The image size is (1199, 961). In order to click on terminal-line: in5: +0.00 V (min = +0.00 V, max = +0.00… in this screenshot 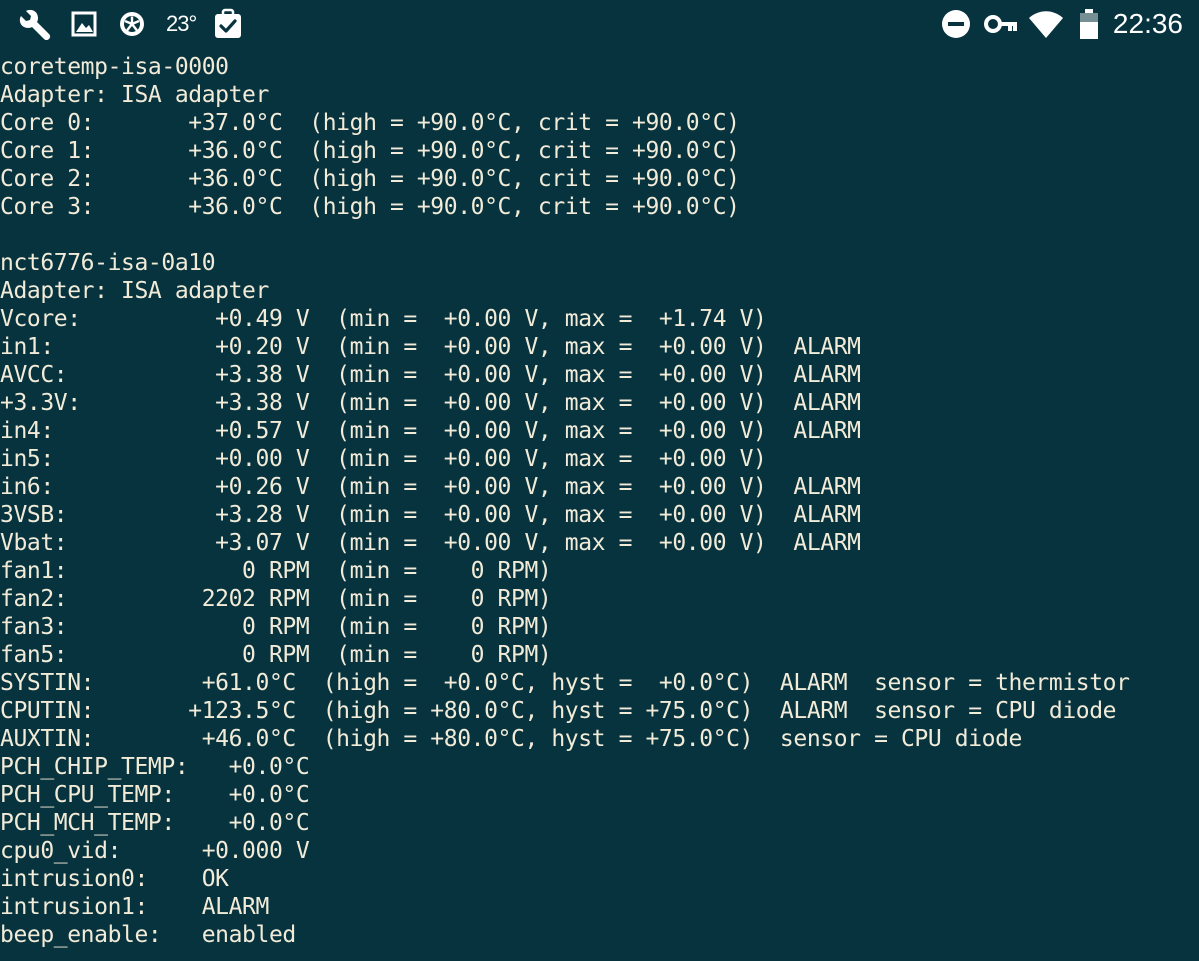, I will do `click(383, 459)`.